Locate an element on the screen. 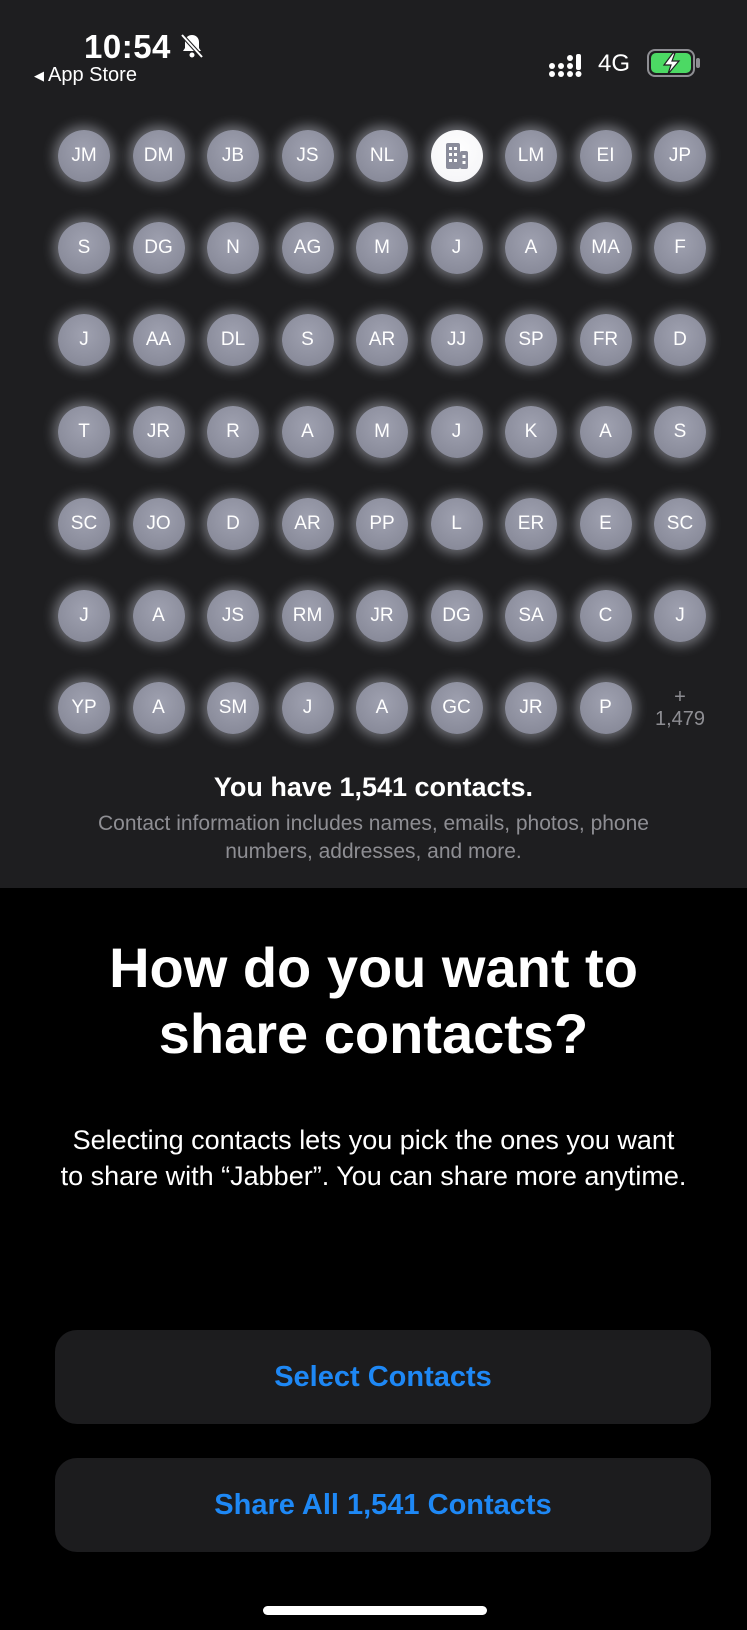 The height and width of the screenshot is (1630, 747). contact-avatar: JJ is located at coordinates (456, 340).